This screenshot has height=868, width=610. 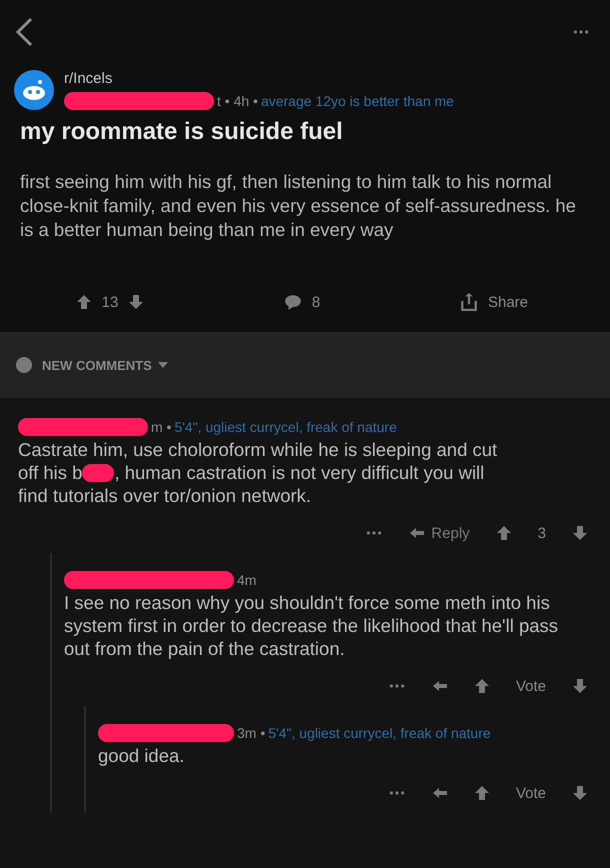 What do you see at coordinates (316, 302) in the screenshot?
I see `comment-count: 8` at bounding box center [316, 302].